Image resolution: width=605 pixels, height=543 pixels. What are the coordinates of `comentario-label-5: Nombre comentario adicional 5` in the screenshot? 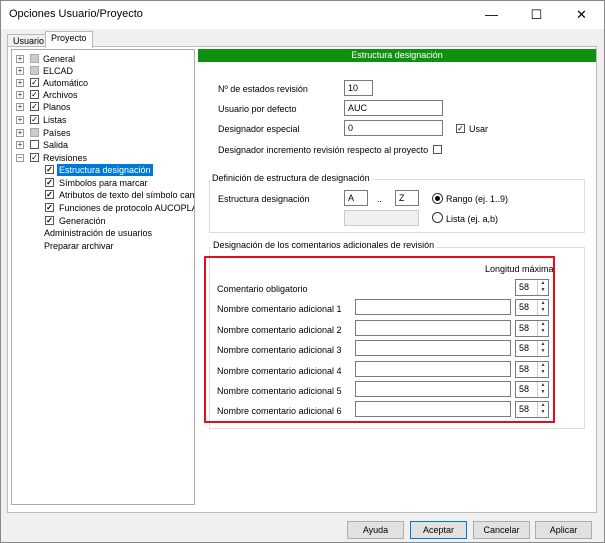 It's located at (279, 391).